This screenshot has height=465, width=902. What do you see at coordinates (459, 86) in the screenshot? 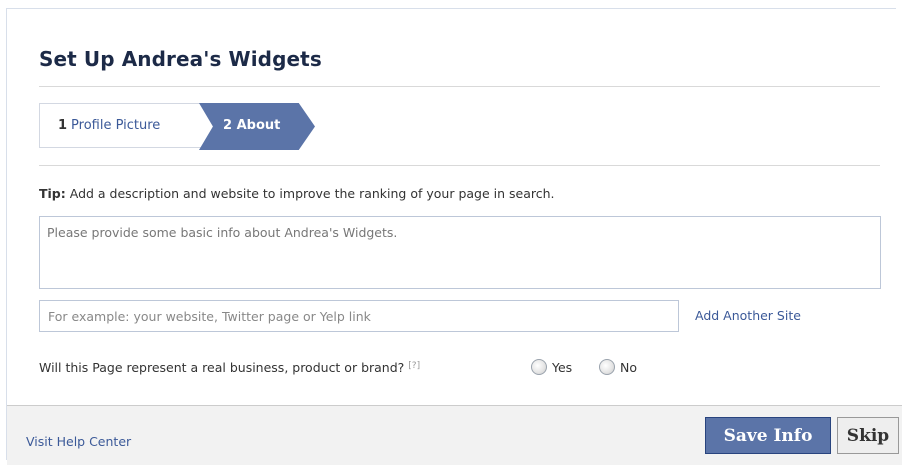
I see `title-divider` at bounding box center [459, 86].